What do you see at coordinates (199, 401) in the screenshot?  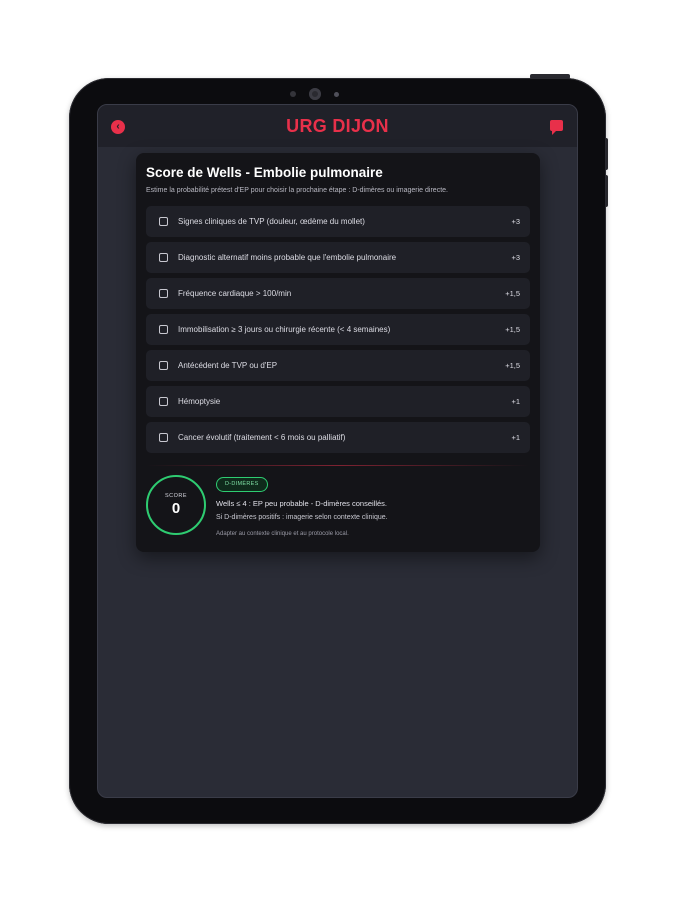 I see `criterion-label: Hémoptysie` at bounding box center [199, 401].